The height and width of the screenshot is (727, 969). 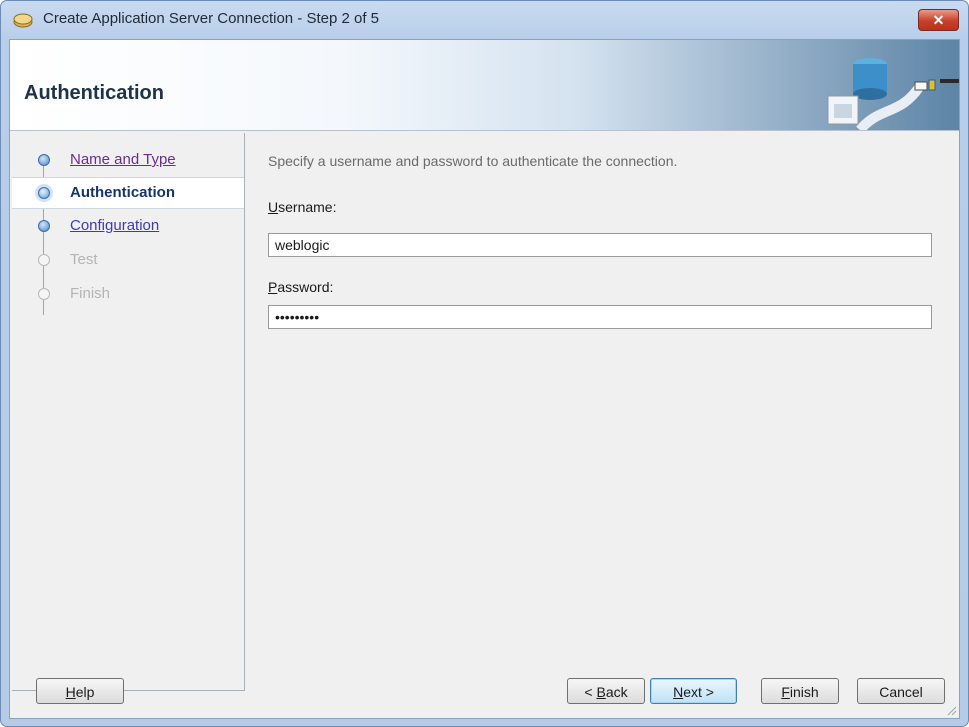 What do you see at coordinates (273, 287) in the screenshot?
I see `password-mnemonic: P` at bounding box center [273, 287].